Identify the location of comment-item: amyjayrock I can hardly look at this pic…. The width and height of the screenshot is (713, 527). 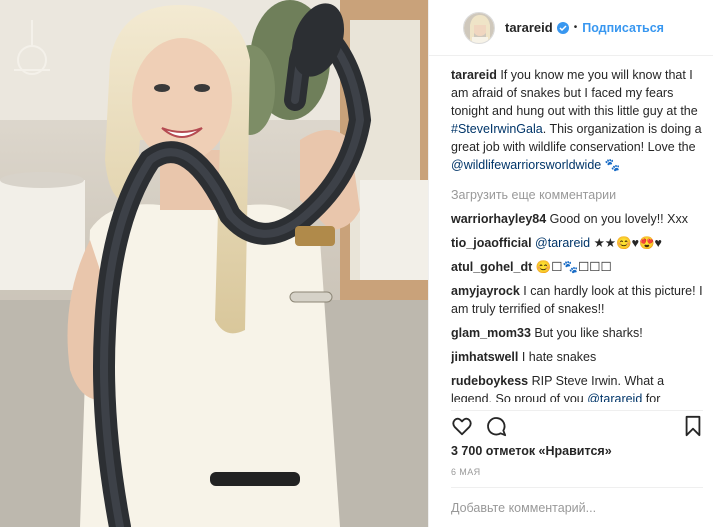
(577, 300).